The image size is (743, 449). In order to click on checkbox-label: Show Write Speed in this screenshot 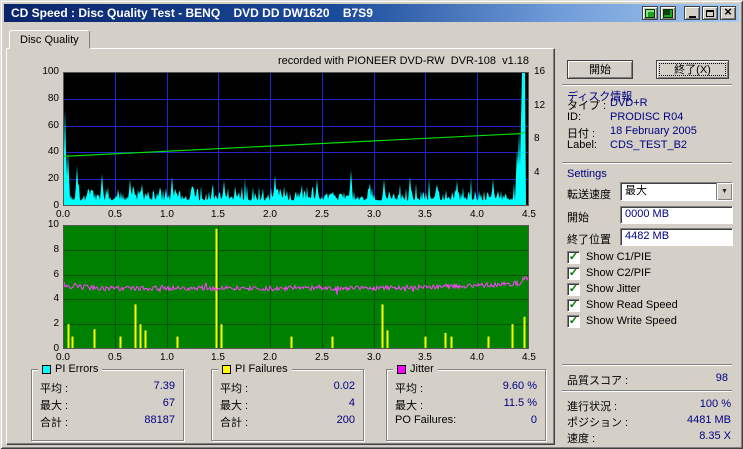, I will do `click(631, 321)`.